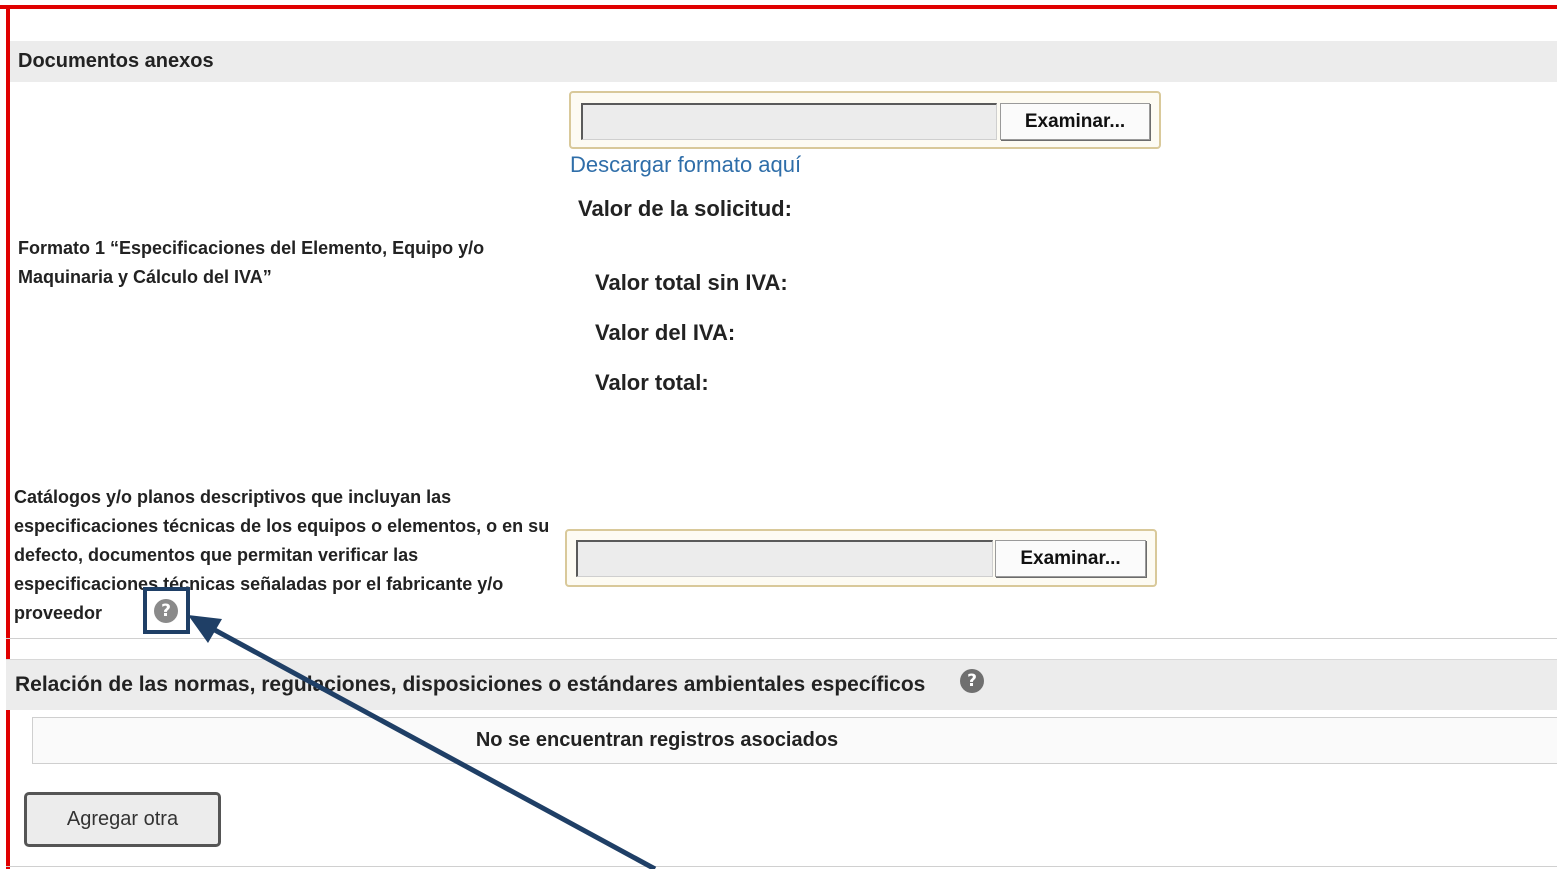 This screenshot has width=1557, height=869. Describe the element at coordinates (783, 61) in the screenshot. I see `documentos-anexos-header: Documentos anexos` at that location.